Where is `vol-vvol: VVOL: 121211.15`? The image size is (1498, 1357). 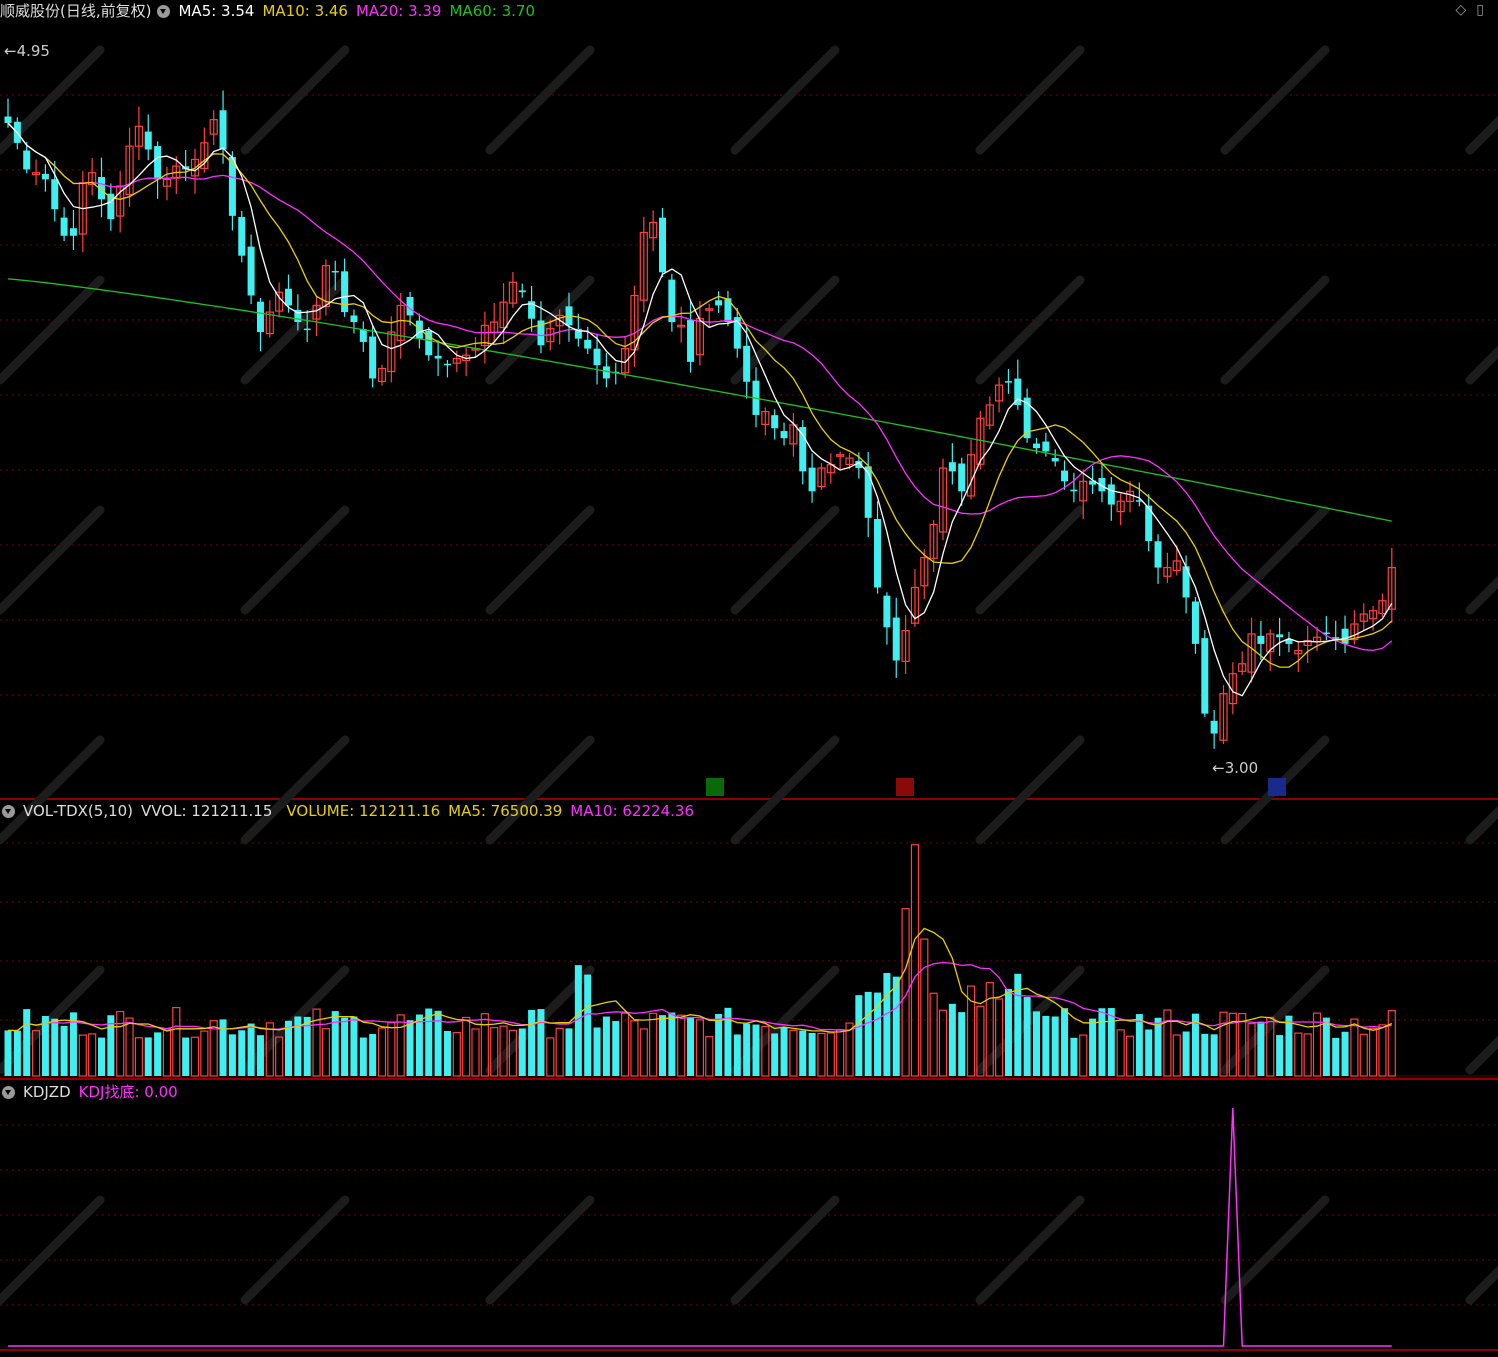
vol-vvol: VVOL: 121211.15 is located at coordinates (207, 811).